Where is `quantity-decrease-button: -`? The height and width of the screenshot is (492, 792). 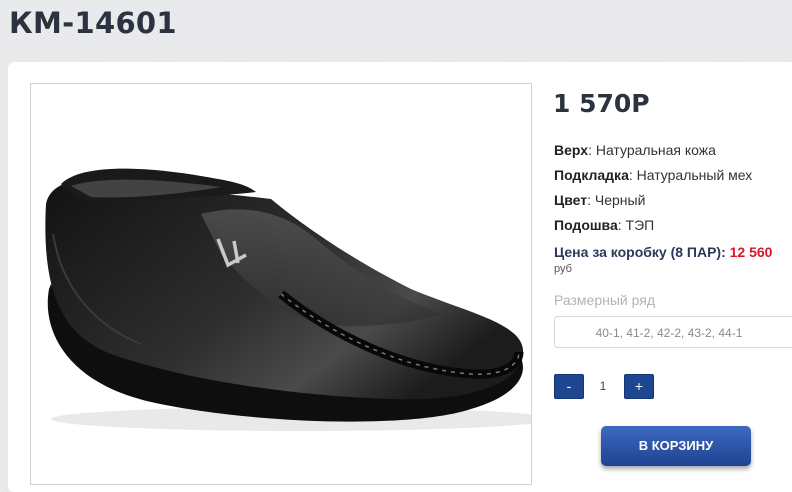 quantity-decrease-button: - is located at coordinates (569, 386).